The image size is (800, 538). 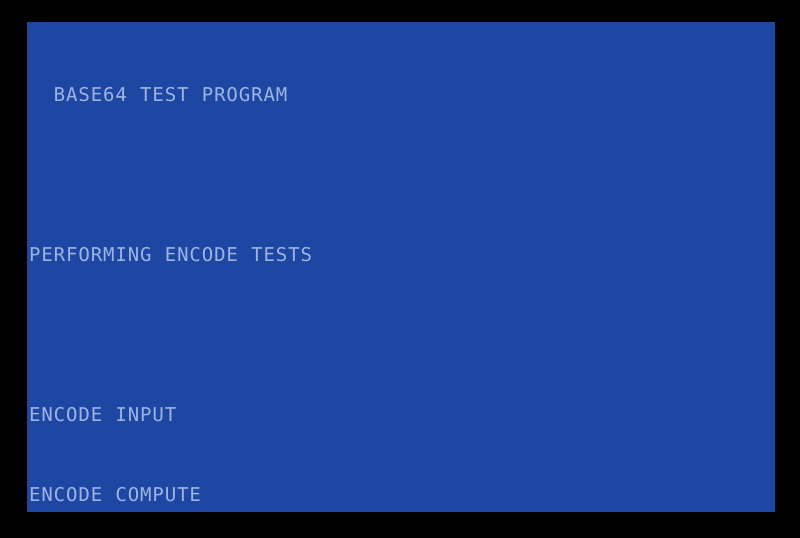 I want to click on console-line-title: BASE64 TEST PROGRAM, so click(x=159, y=95).